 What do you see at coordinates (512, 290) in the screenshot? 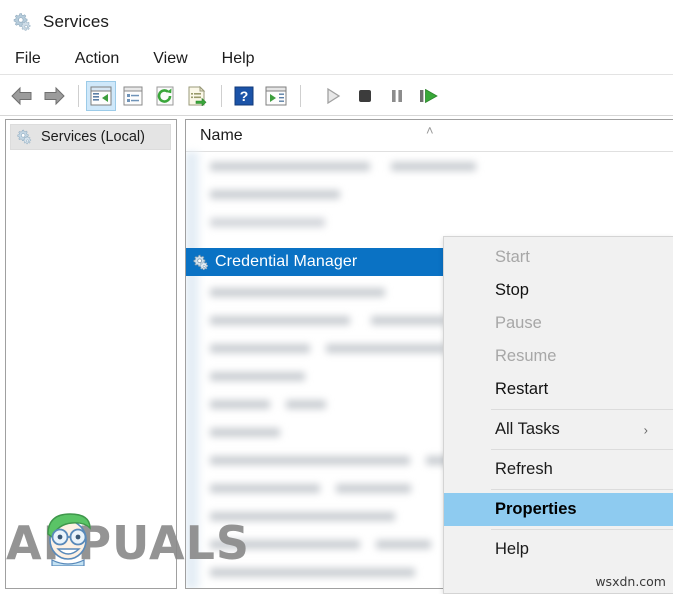
I see `context-menu-item-label: Stop` at bounding box center [512, 290].